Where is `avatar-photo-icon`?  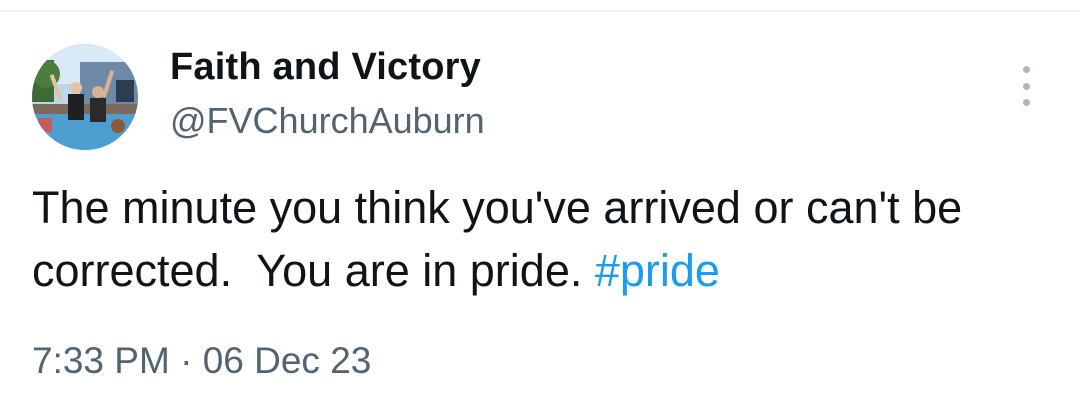 avatar-photo-icon is located at coordinates (85, 97).